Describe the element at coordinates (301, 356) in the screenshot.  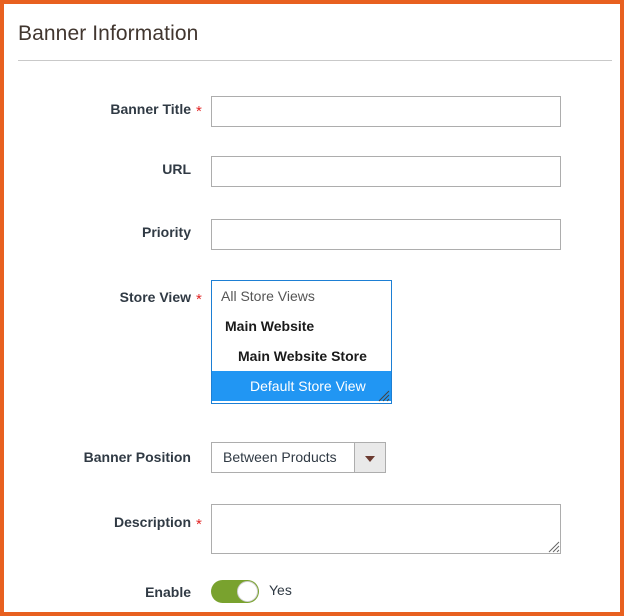
I see `store-view-option-main-website-store: Main Website Store` at that location.